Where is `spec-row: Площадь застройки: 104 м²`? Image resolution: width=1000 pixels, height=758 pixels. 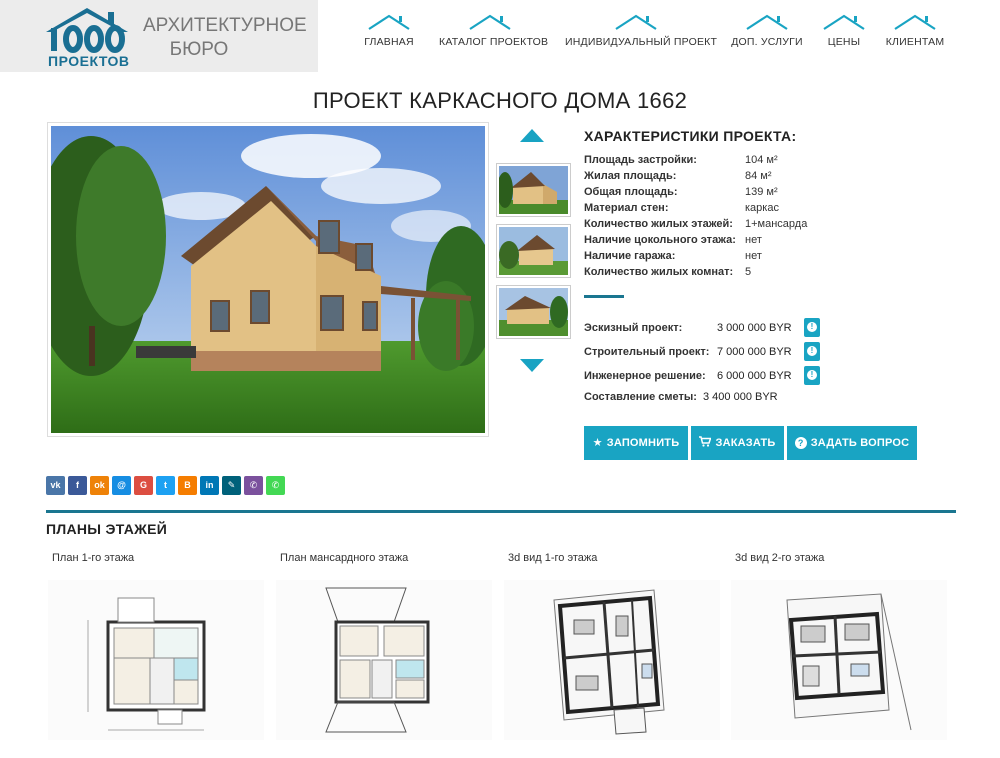 spec-row: Площадь застройки: 104 м² is located at coordinates (774, 160).